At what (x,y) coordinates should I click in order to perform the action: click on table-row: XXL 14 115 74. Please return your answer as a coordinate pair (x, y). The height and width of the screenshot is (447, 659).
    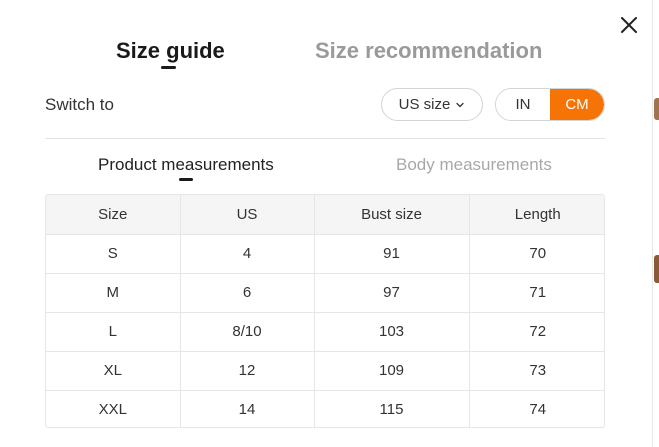
    Looking at the image, I should click on (325, 408).